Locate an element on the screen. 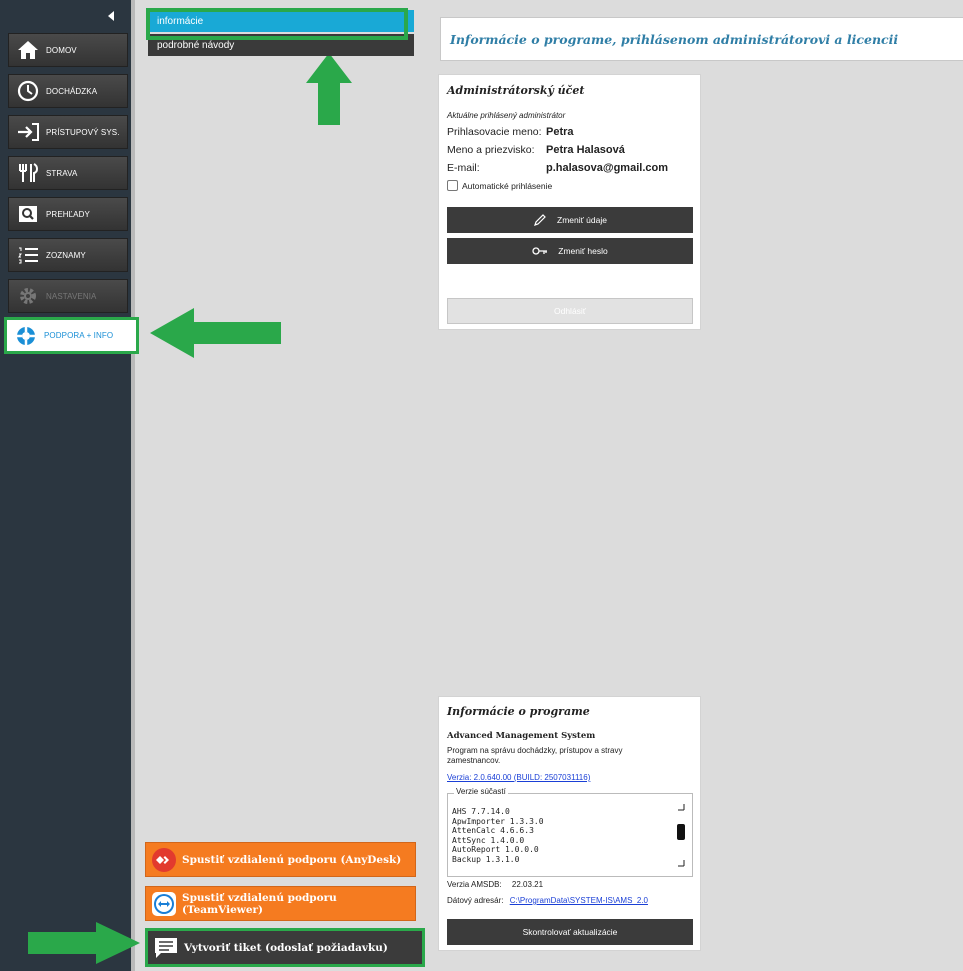  gear-icon is located at coordinates (28, 296).